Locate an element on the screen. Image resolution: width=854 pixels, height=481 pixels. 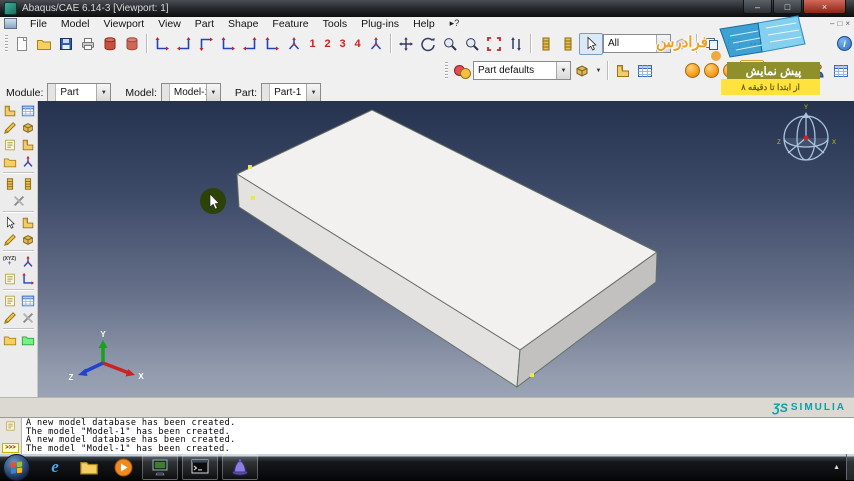
view-back-button is located at coordinates (184, 44).